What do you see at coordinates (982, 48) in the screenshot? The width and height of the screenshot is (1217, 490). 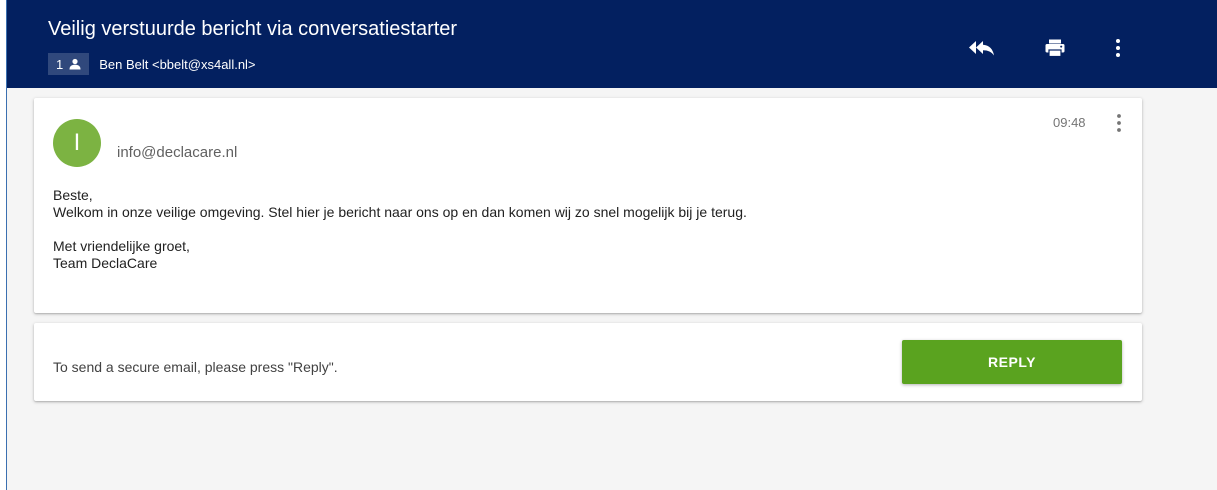 I see `reply-all-icon` at bounding box center [982, 48].